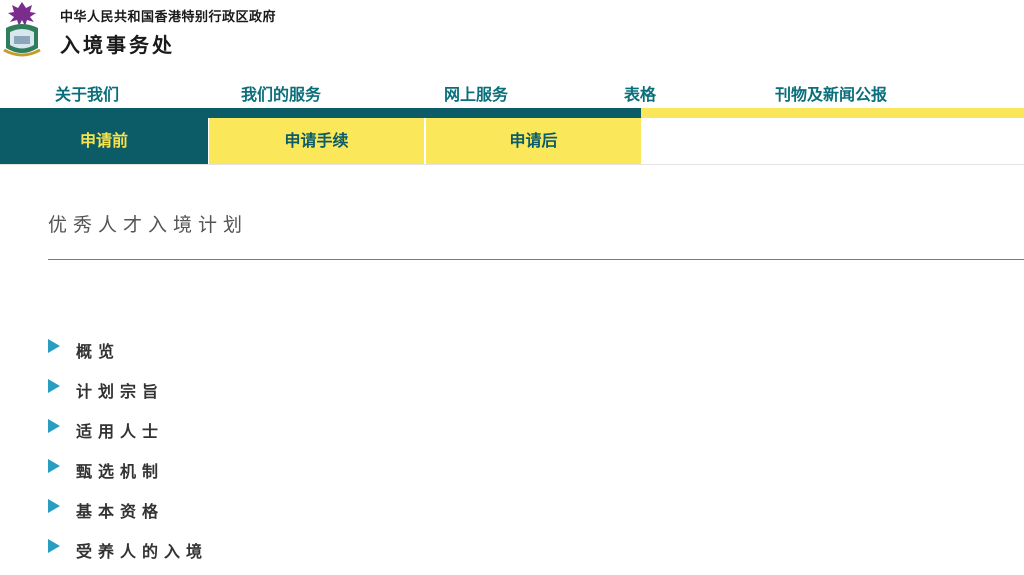 Image resolution: width=1024 pixels, height=575 pixels. Describe the element at coordinates (98, 350) in the screenshot. I see `menu-item-label: 概览` at that location.